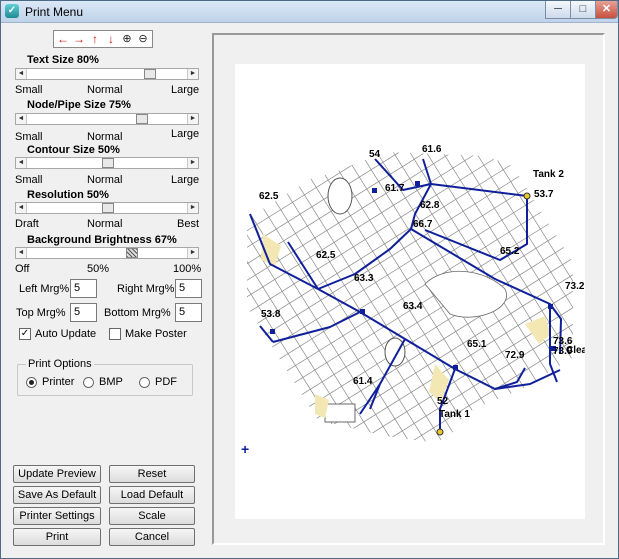 Image resolution: width=619 pixels, height=559 pixels. What do you see at coordinates (548, 174) in the screenshot?
I see `node-label: Tank 2` at bounding box center [548, 174].